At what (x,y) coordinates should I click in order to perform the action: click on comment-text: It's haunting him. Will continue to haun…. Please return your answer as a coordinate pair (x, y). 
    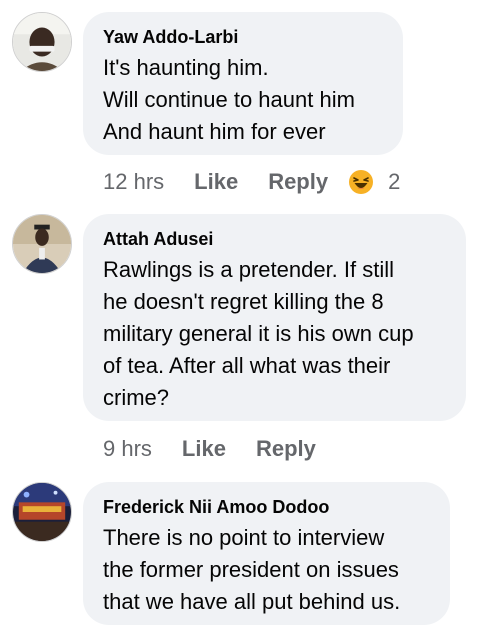
    Looking at the image, I should click on (229, 99).